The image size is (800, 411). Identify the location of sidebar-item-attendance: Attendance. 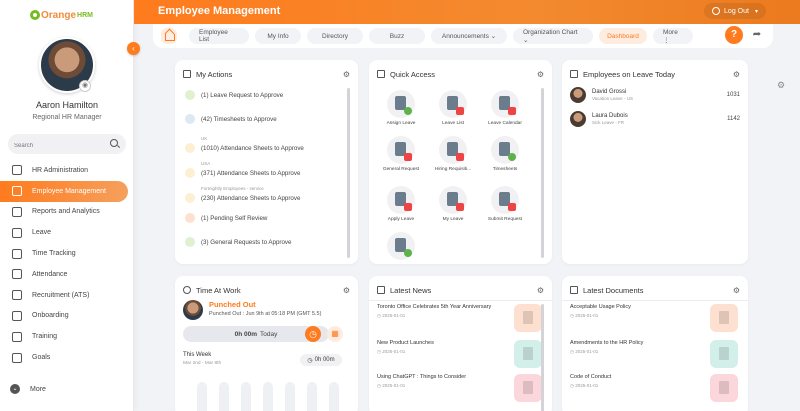
(67, 274).